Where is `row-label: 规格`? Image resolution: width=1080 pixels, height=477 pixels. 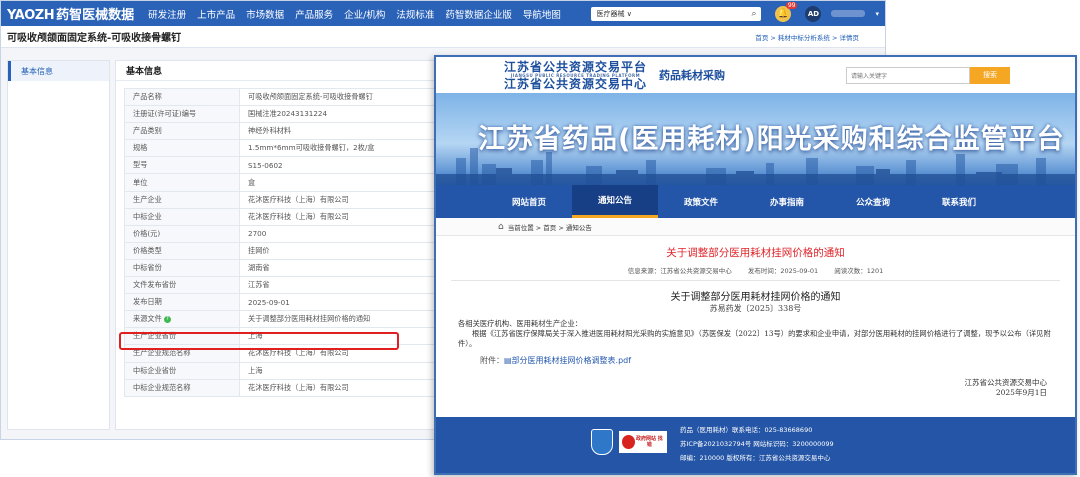 row-label: 规格 is located at coordinates (182, 148).